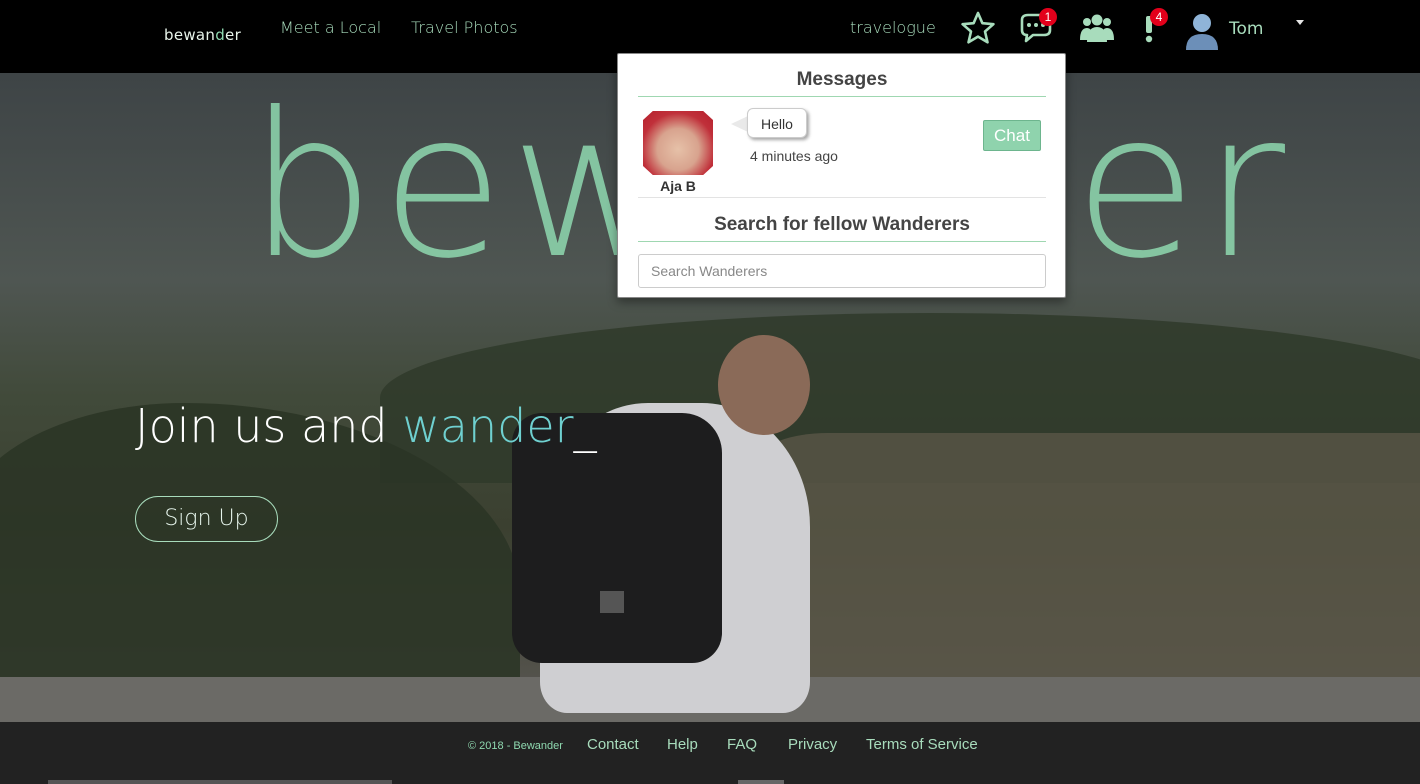  I want to click on sign-up-button: Sign Up, so click(206, 519).